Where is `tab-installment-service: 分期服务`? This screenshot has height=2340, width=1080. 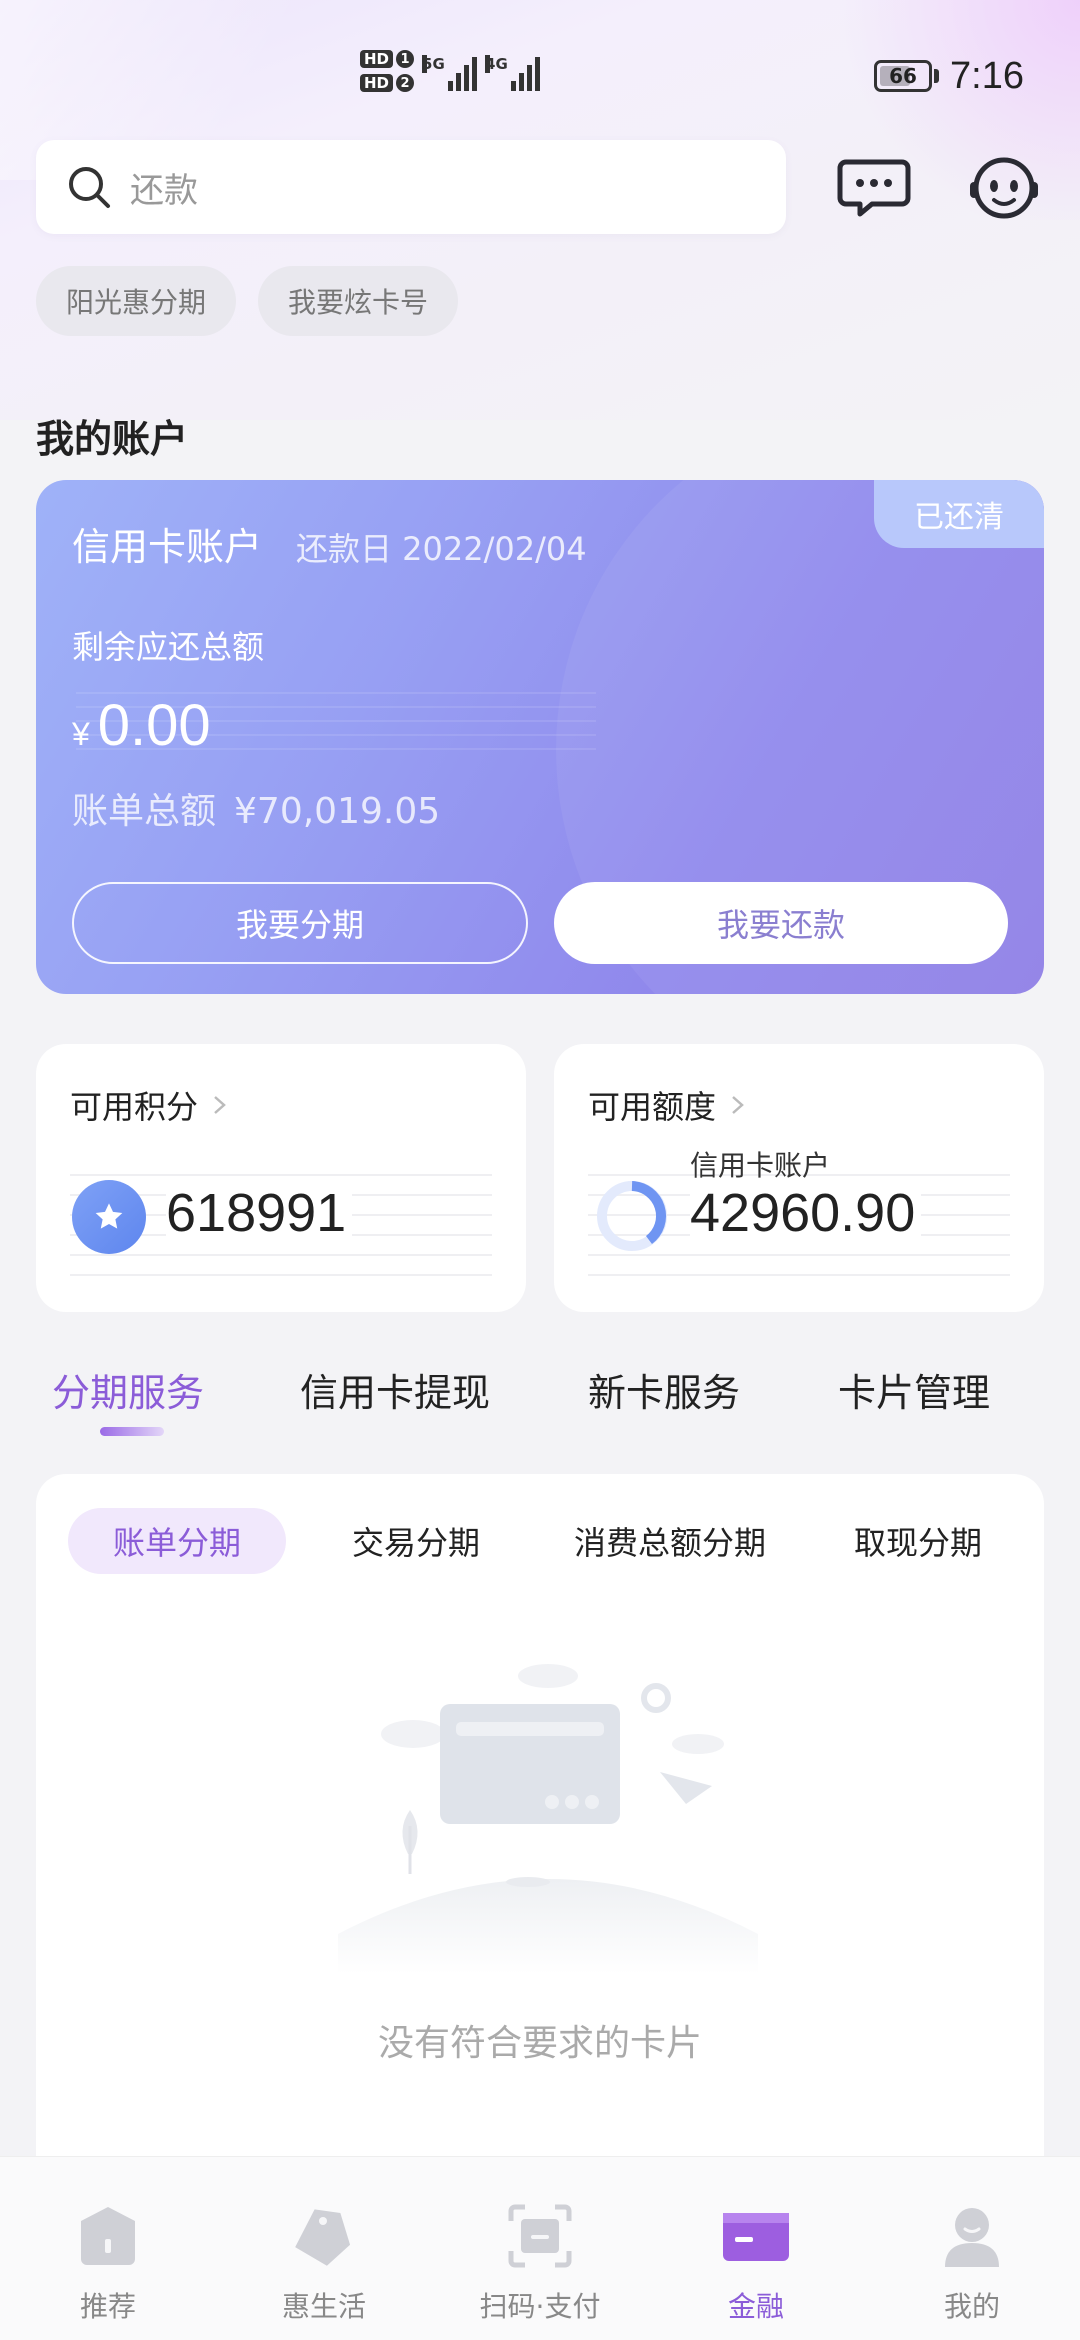 tab-installment-service: 分期服务 is located at coordinates (128, 1389).